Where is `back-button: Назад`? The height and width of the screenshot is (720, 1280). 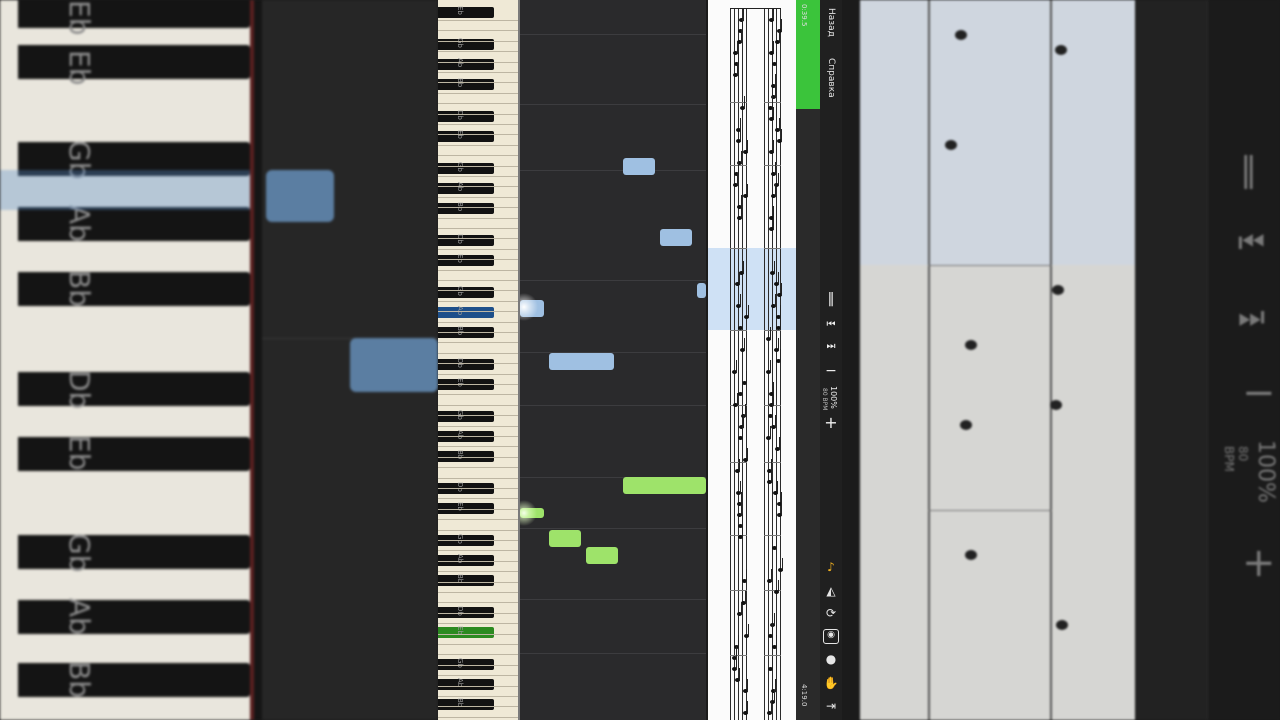 back-button: Назад is located at coordinates (831, 22).